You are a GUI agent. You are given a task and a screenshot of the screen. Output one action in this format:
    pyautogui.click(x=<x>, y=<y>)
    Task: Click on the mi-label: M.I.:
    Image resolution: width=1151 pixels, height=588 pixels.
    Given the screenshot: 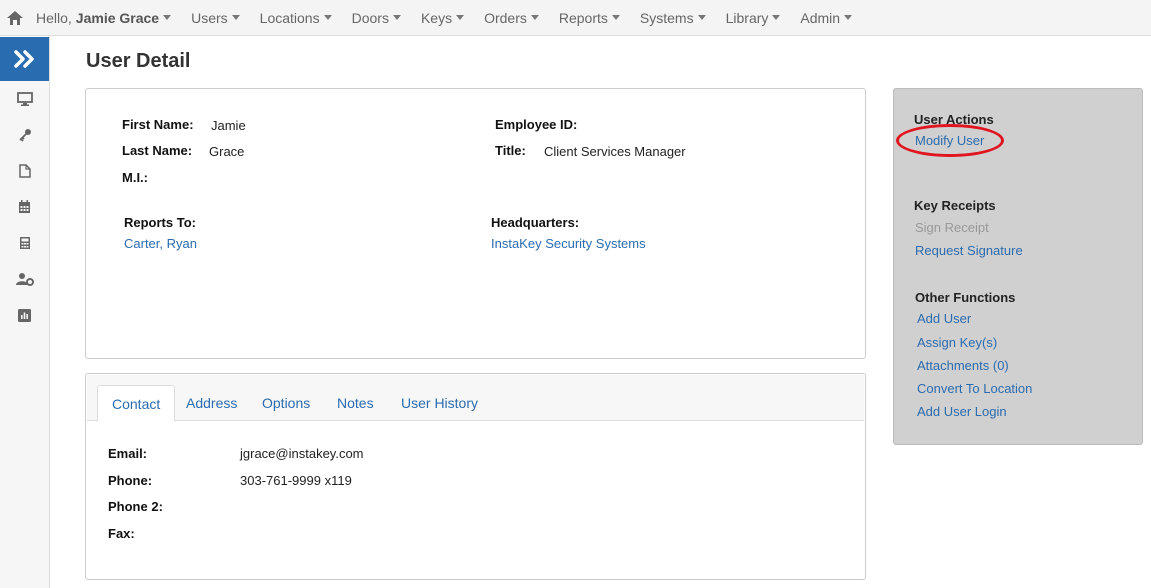 What is the action you would take?
    pyautogui.click(x=135, y=177)
    